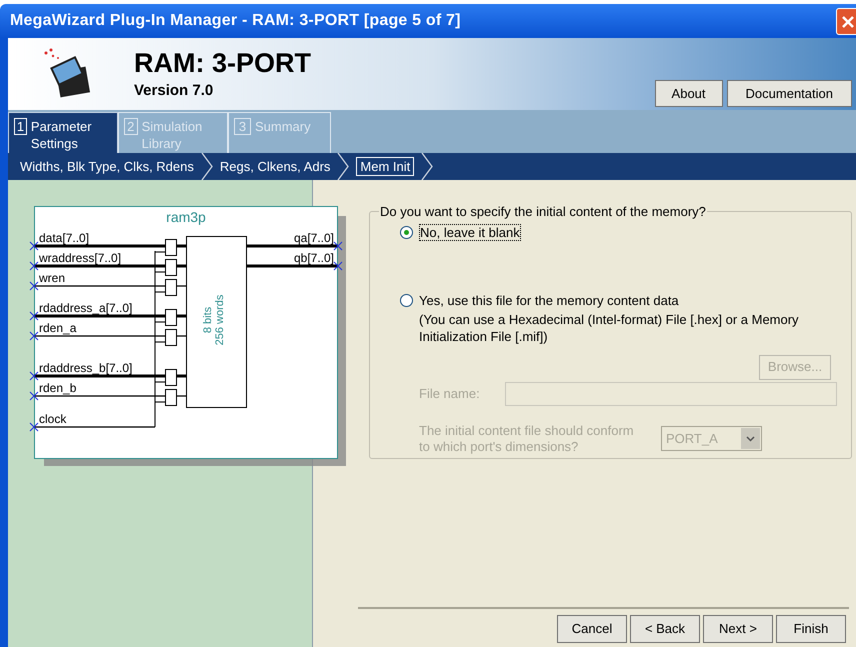 This screenshot has height=647, width=856. What do you see at coordinates (609, 327) in the screenshot?
I see `memory-file-note: (You can use a Hexadecimal (Intel-format) File [.hex] or a Memory Initialization File [.mif])` at bounding box center [609, 327].